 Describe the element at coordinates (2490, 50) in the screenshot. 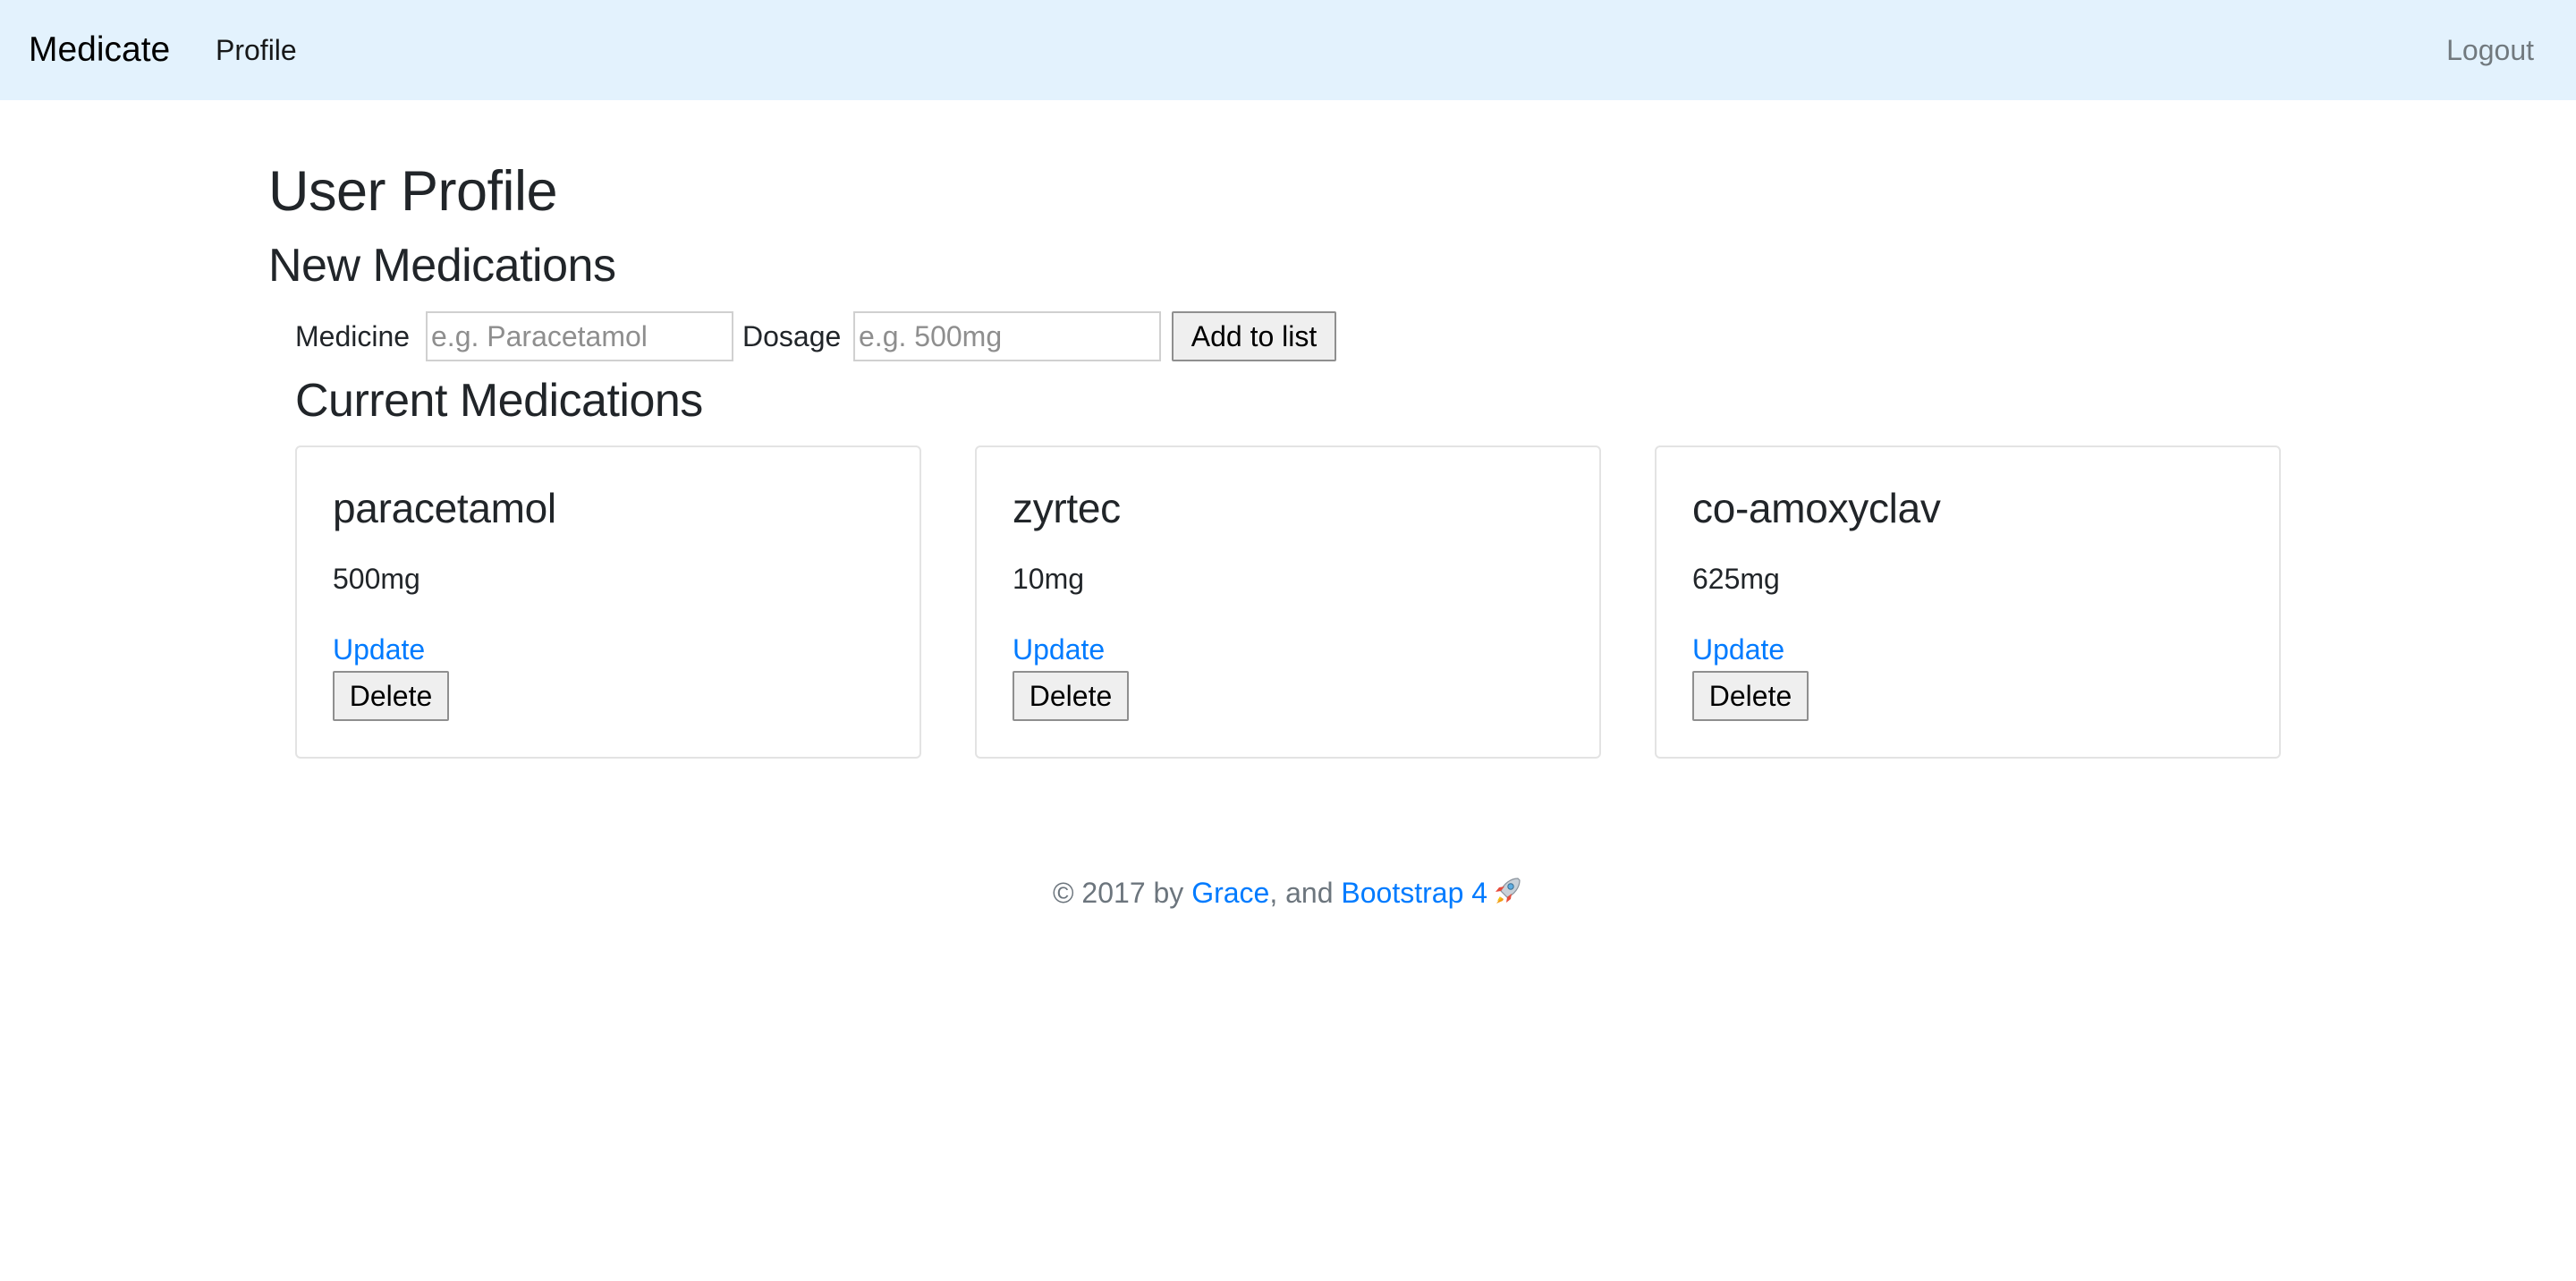

I see `nav-link-logout: Logout` at that location.